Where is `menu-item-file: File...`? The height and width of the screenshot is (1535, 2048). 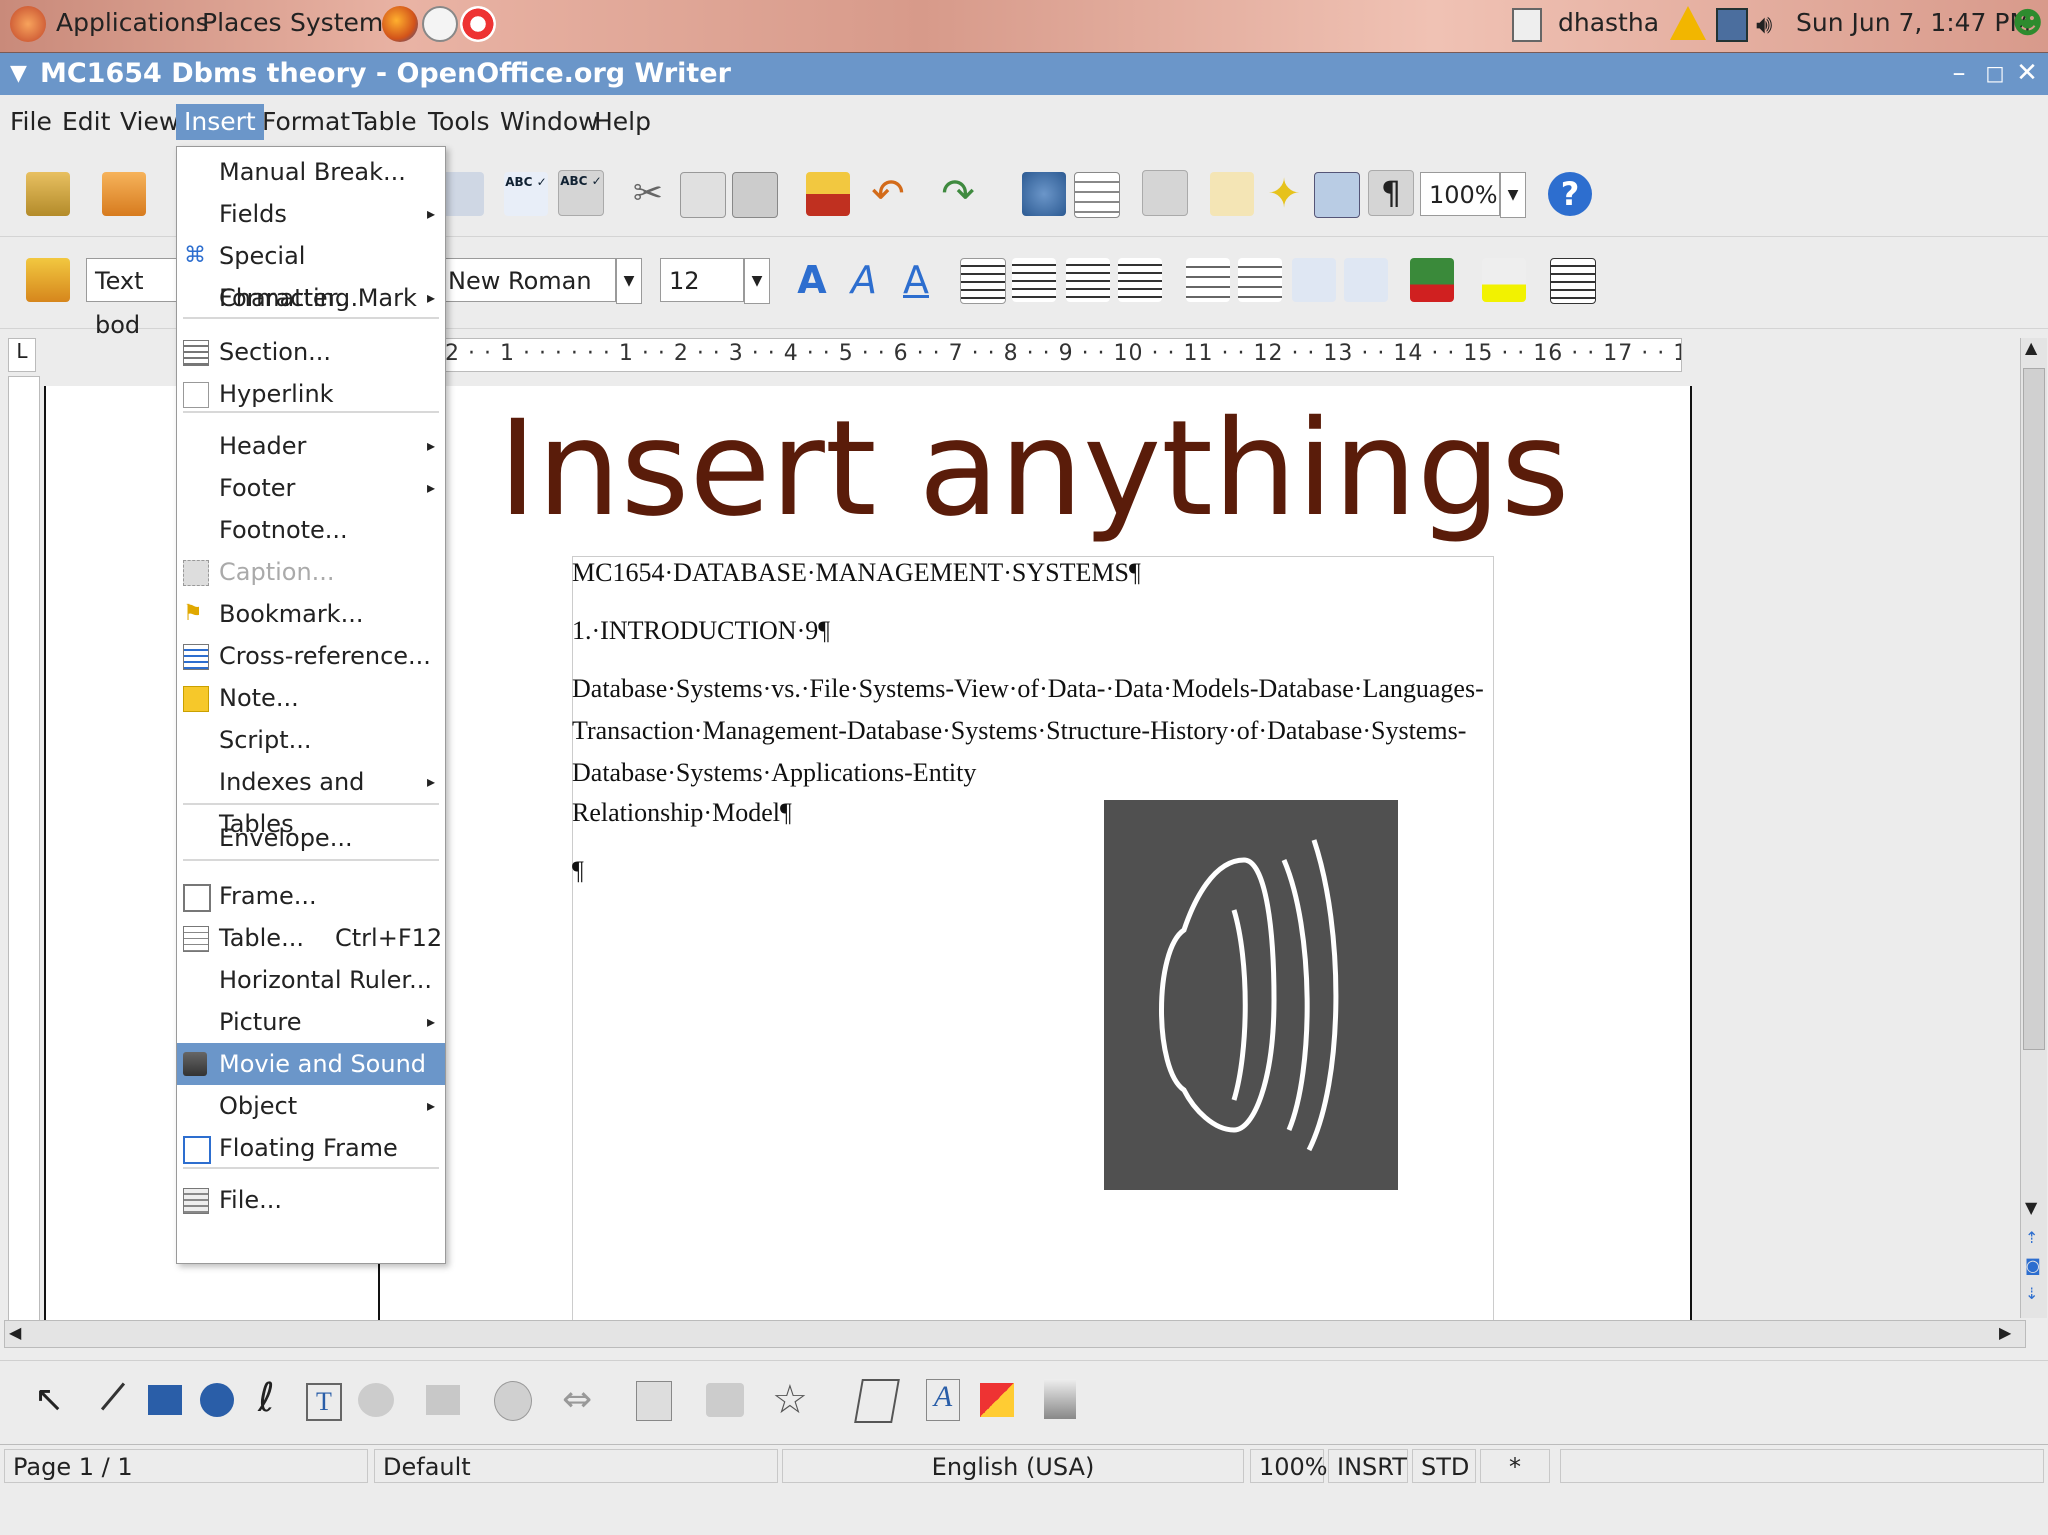
menu-item-file: File... is located at coordinates (311, 1200).